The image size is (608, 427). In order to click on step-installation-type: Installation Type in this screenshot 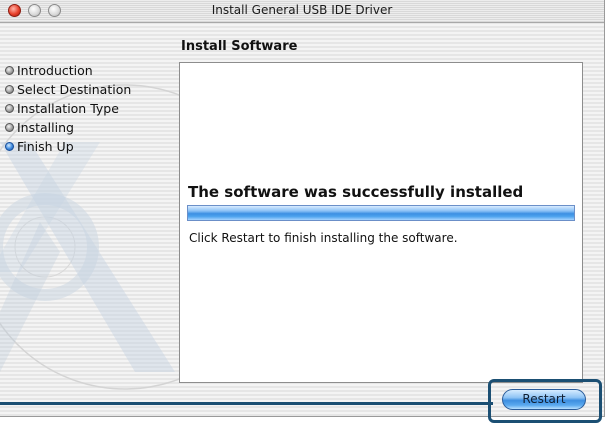, I will do `click(68, 108)`.